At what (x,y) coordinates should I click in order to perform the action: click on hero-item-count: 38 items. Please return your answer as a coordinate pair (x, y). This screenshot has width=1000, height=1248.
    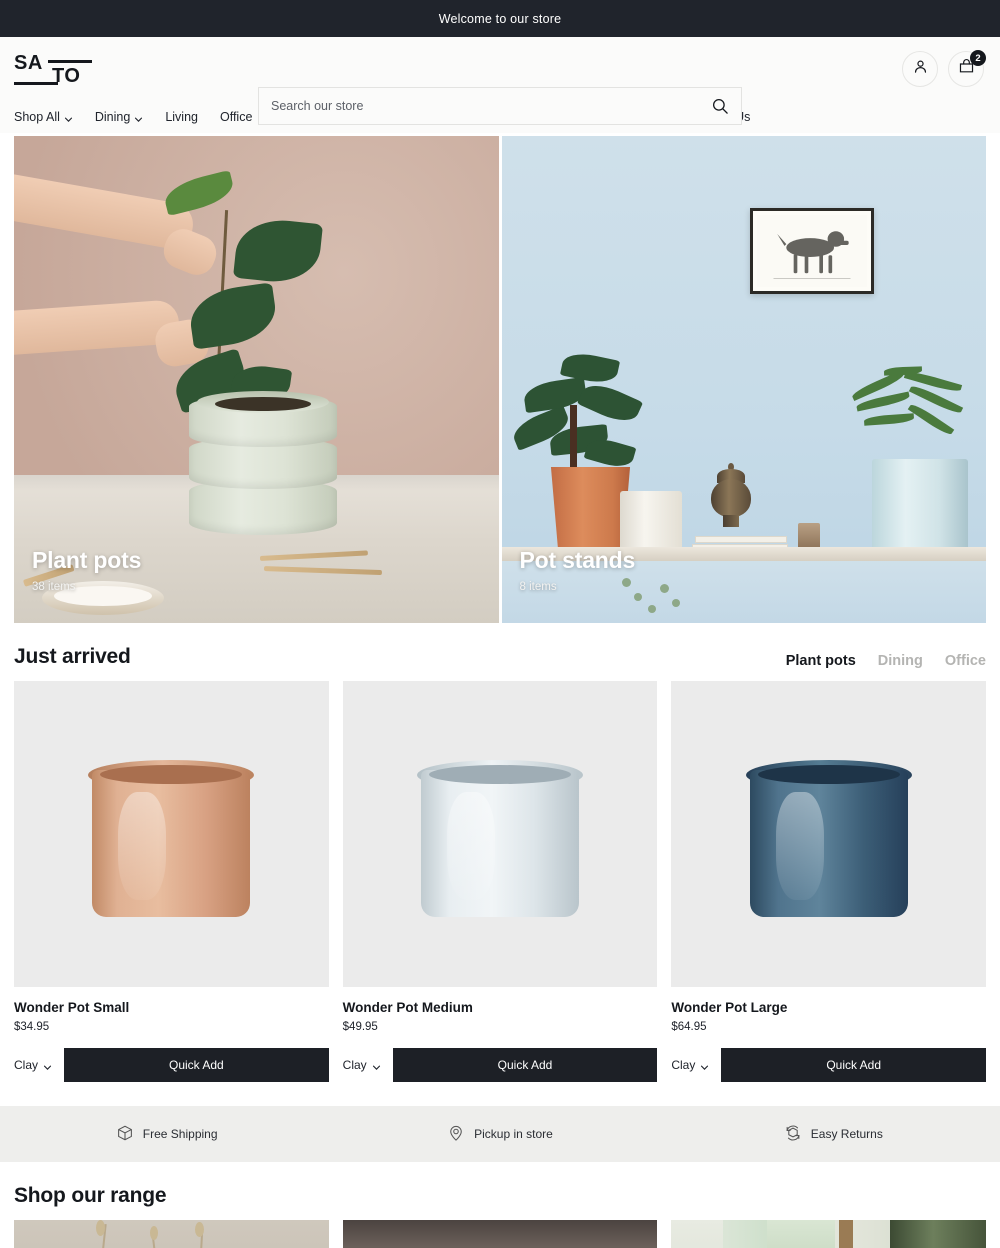
    Looking at the image, I should click on (54, 587).